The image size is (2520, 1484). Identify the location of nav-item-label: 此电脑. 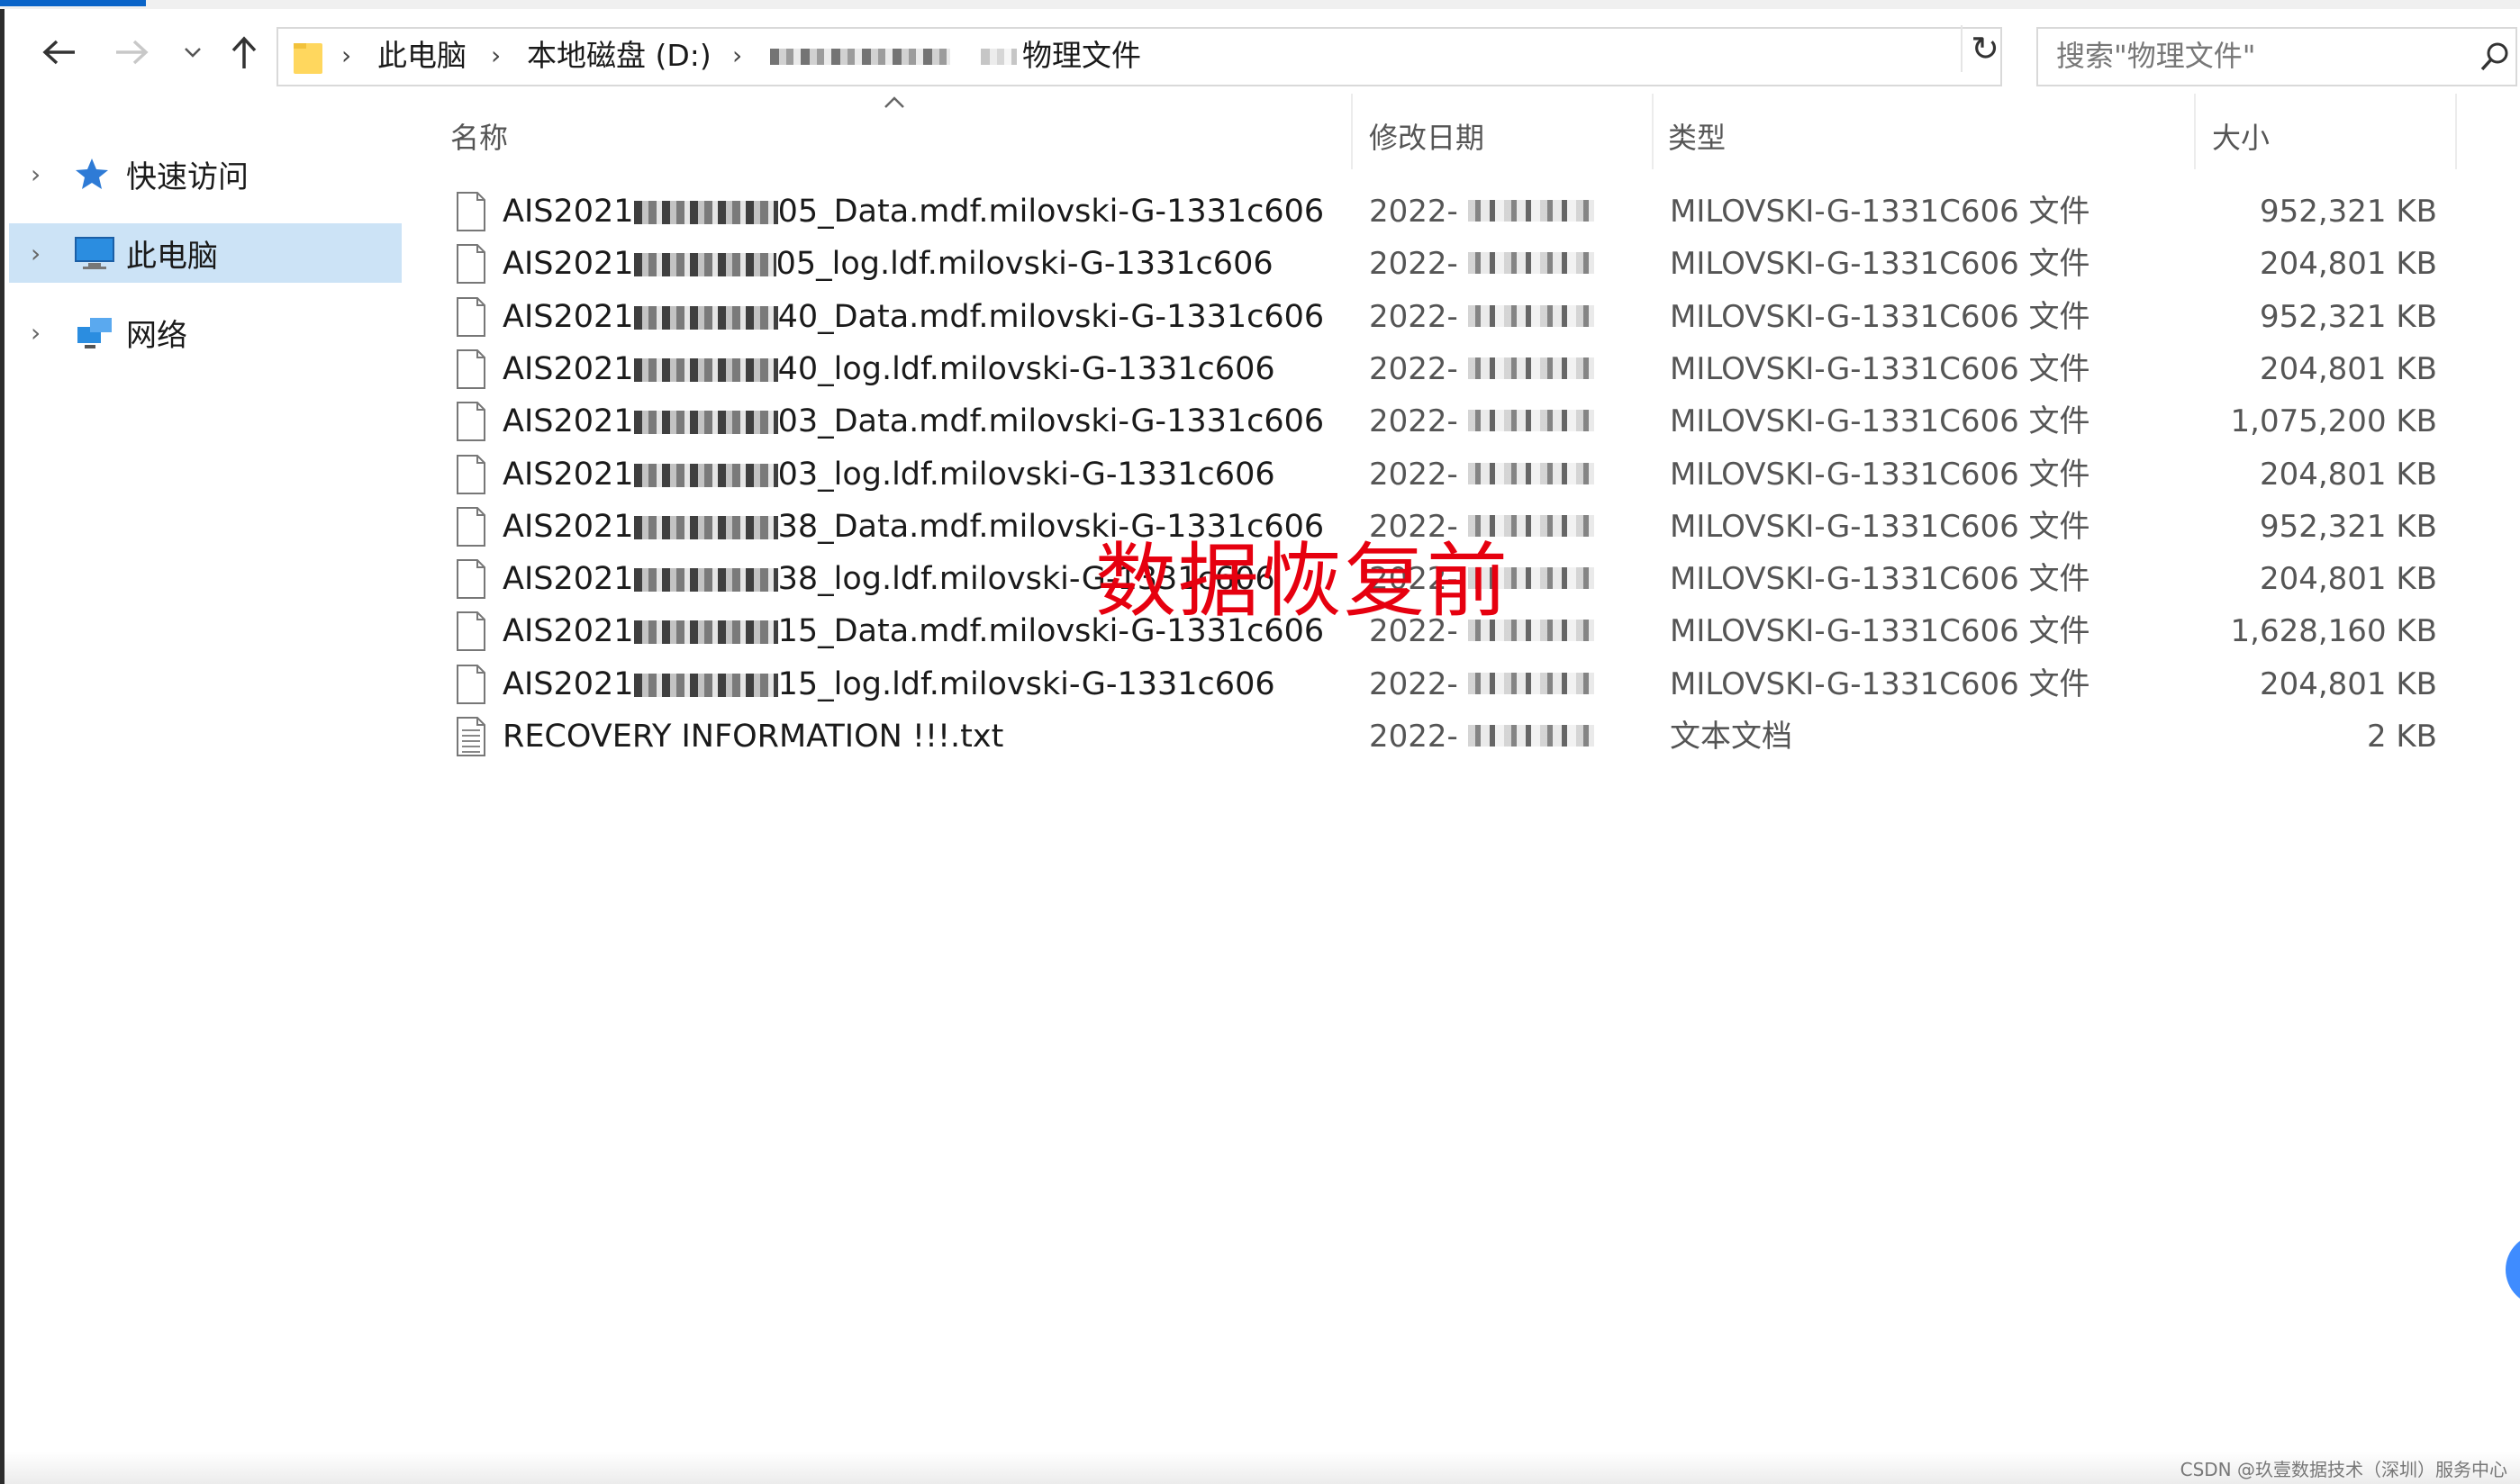
(172, 256).